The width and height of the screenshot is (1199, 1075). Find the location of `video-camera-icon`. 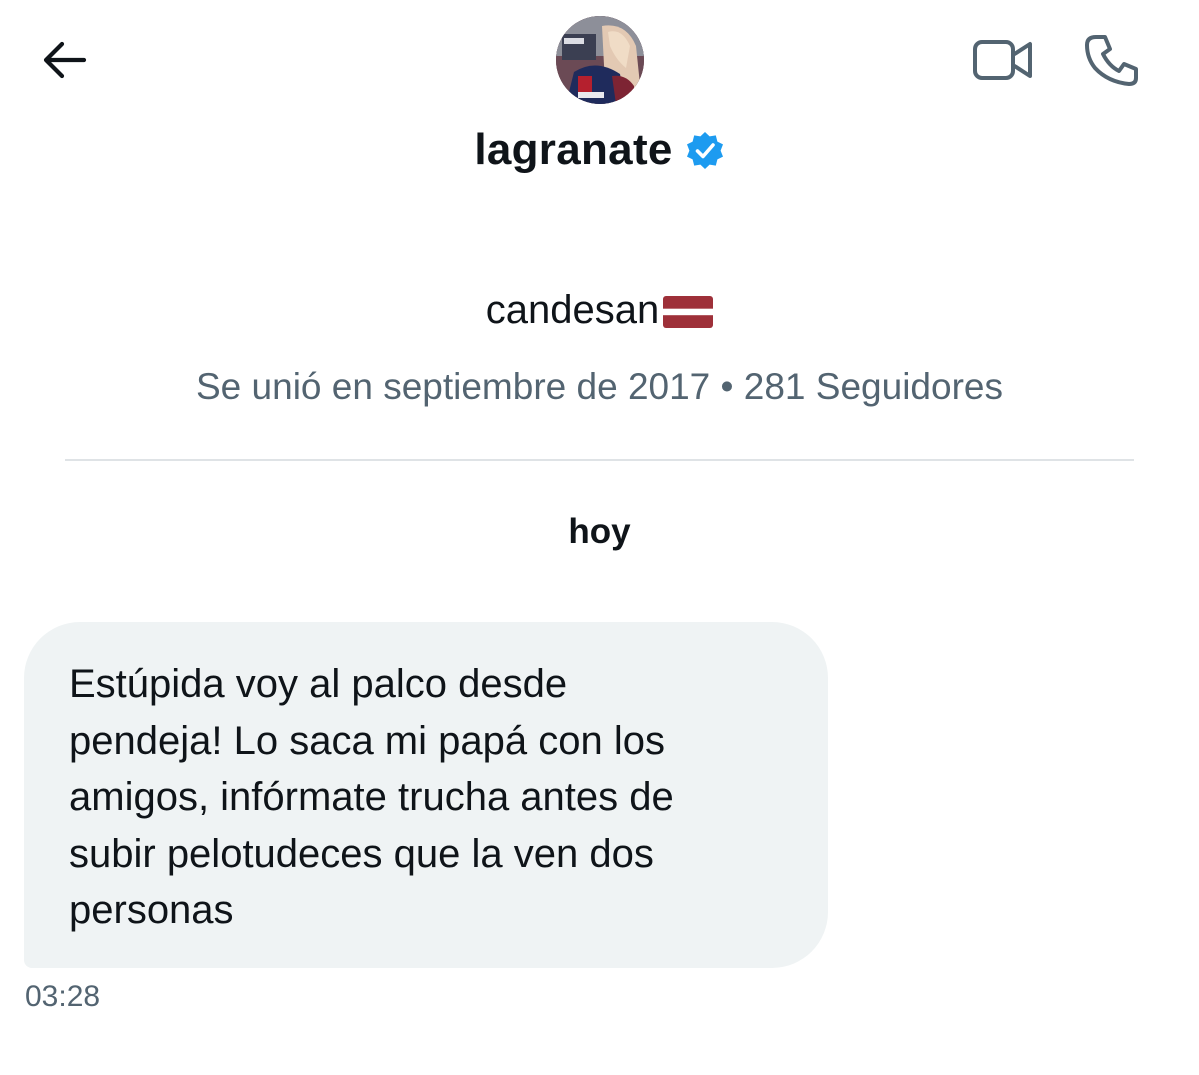

video-camera-icon is located at coordinates (1002, 60).